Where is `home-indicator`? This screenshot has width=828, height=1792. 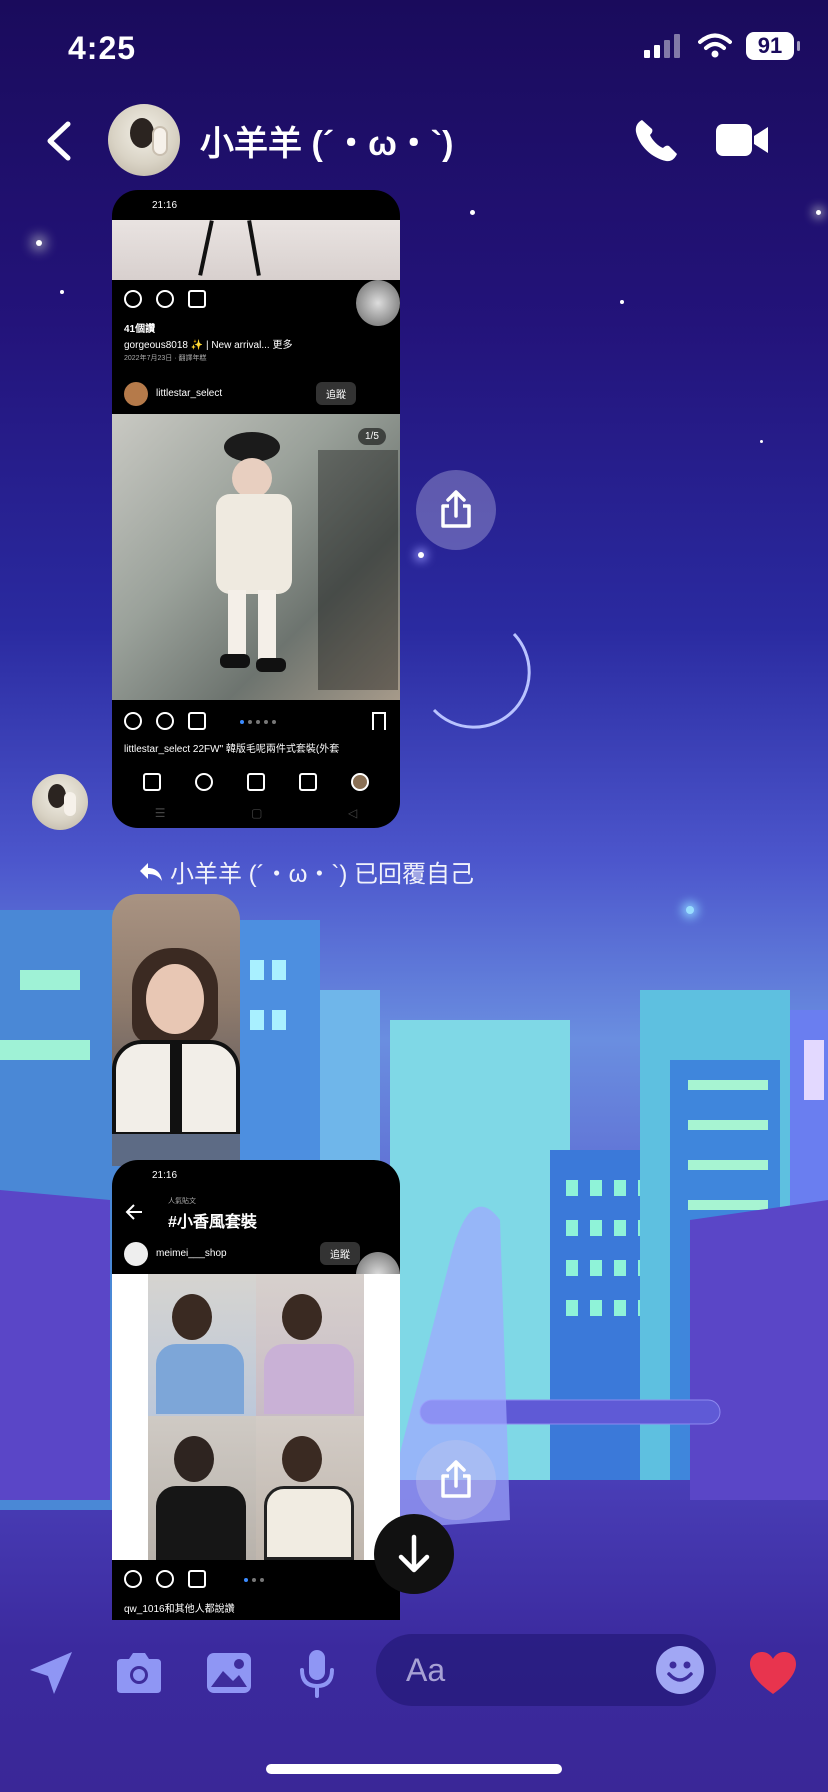
home-indicator is located at coordinates (414, 1769).